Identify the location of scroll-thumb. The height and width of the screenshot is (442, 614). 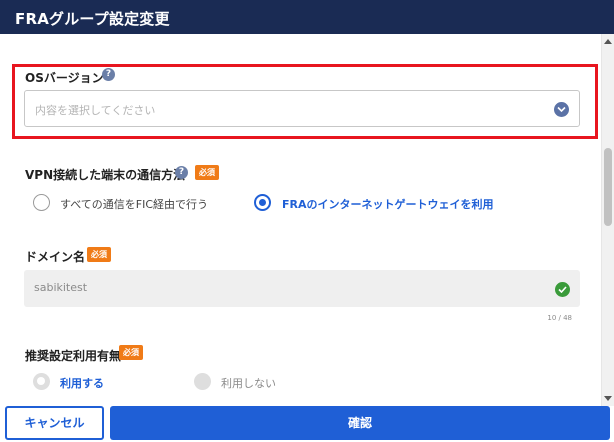
(608, 187).